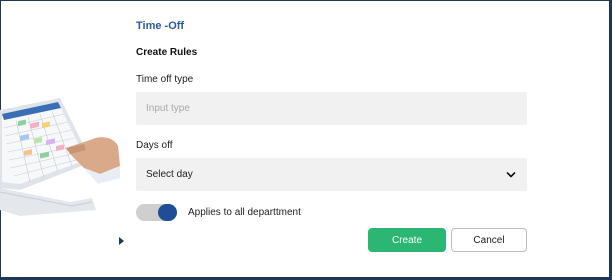 This screenshot has width=612, height=280. I want to click on days-off-label: Days off, so click(154, 145).